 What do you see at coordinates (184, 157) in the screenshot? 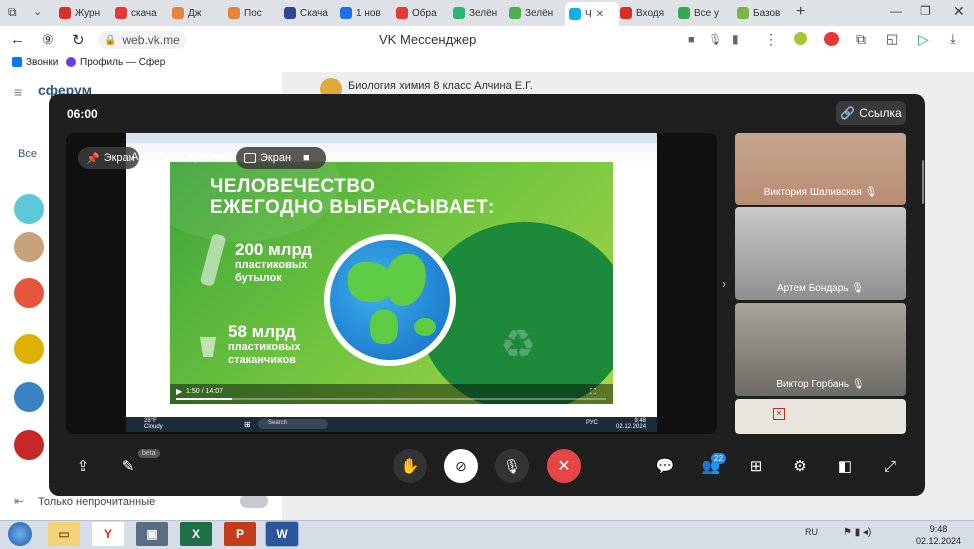
I see `presenter-name: Анастасия Кузьмина` at bounding box center [184, 157].